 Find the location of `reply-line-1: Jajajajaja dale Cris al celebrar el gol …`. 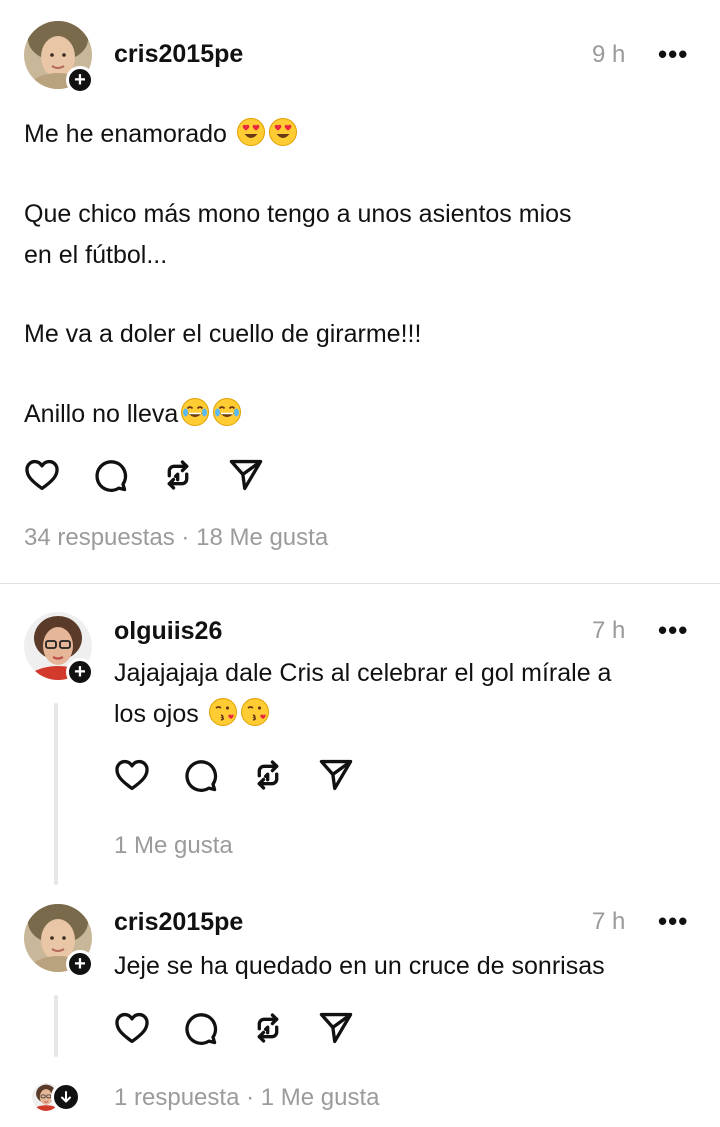

reply-line-1: Jajajajaja dale Cris al celebrar el gol … is located at coordinates (363, 673).